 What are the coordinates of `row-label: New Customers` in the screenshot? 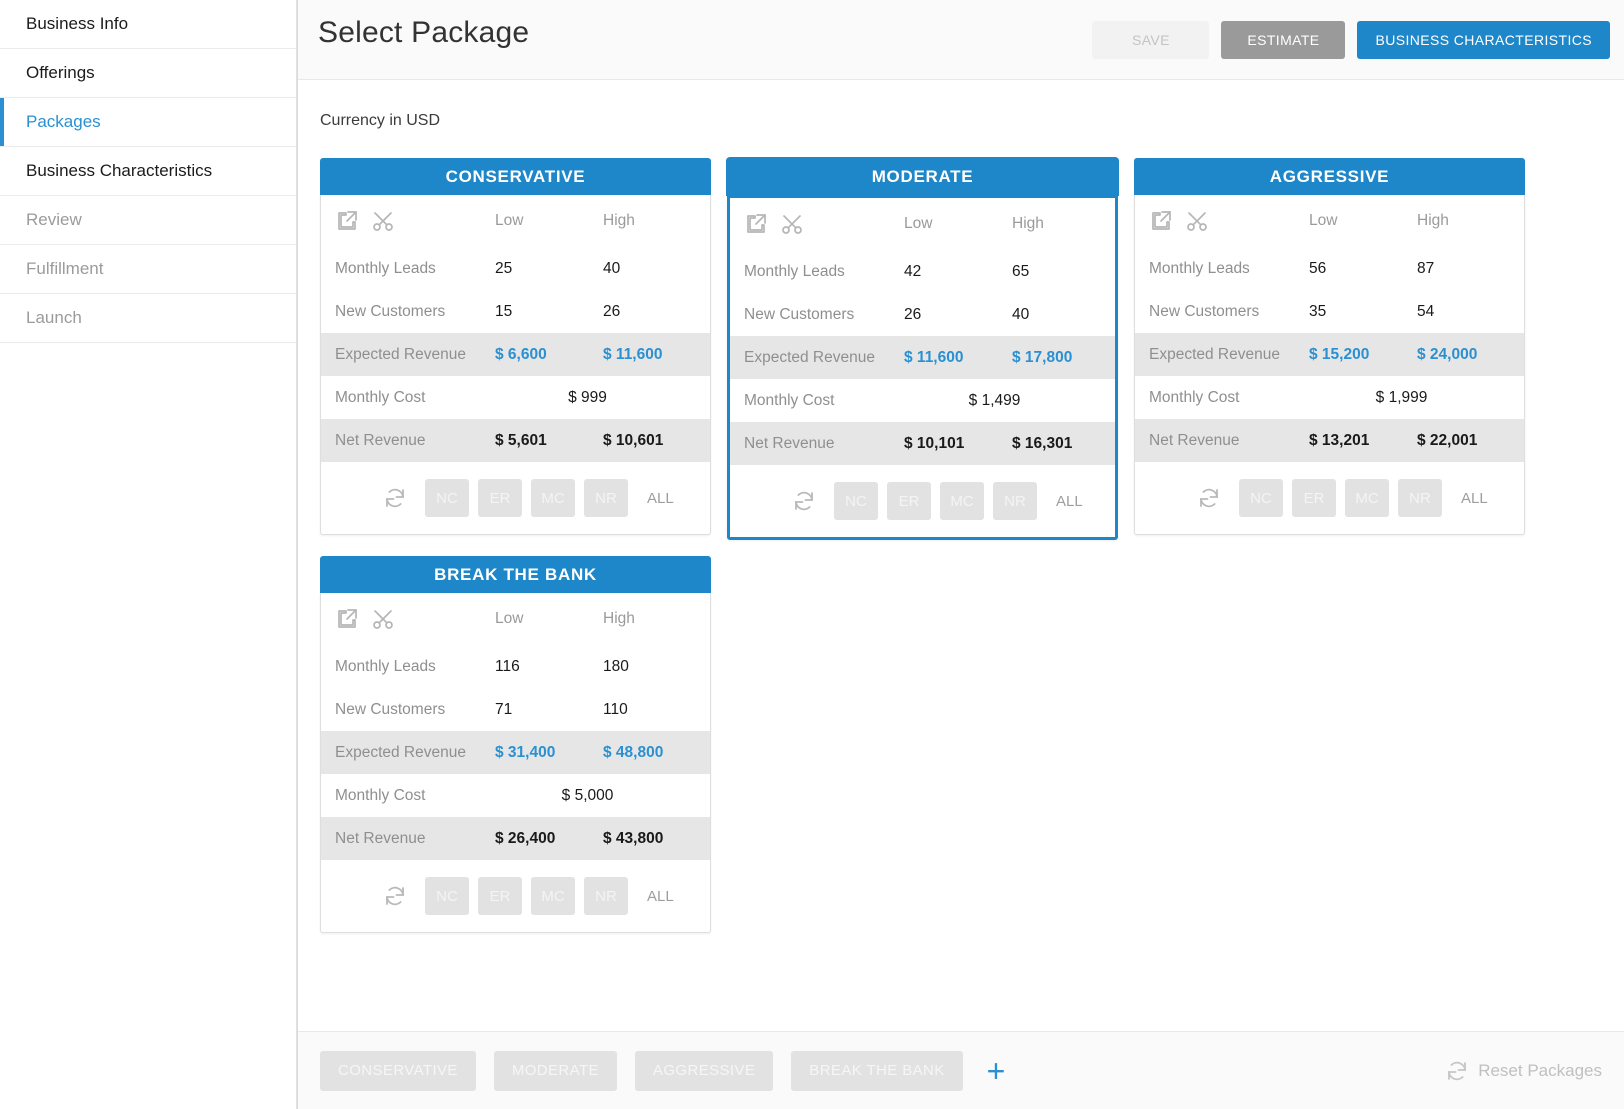 It's located at (390, 311).